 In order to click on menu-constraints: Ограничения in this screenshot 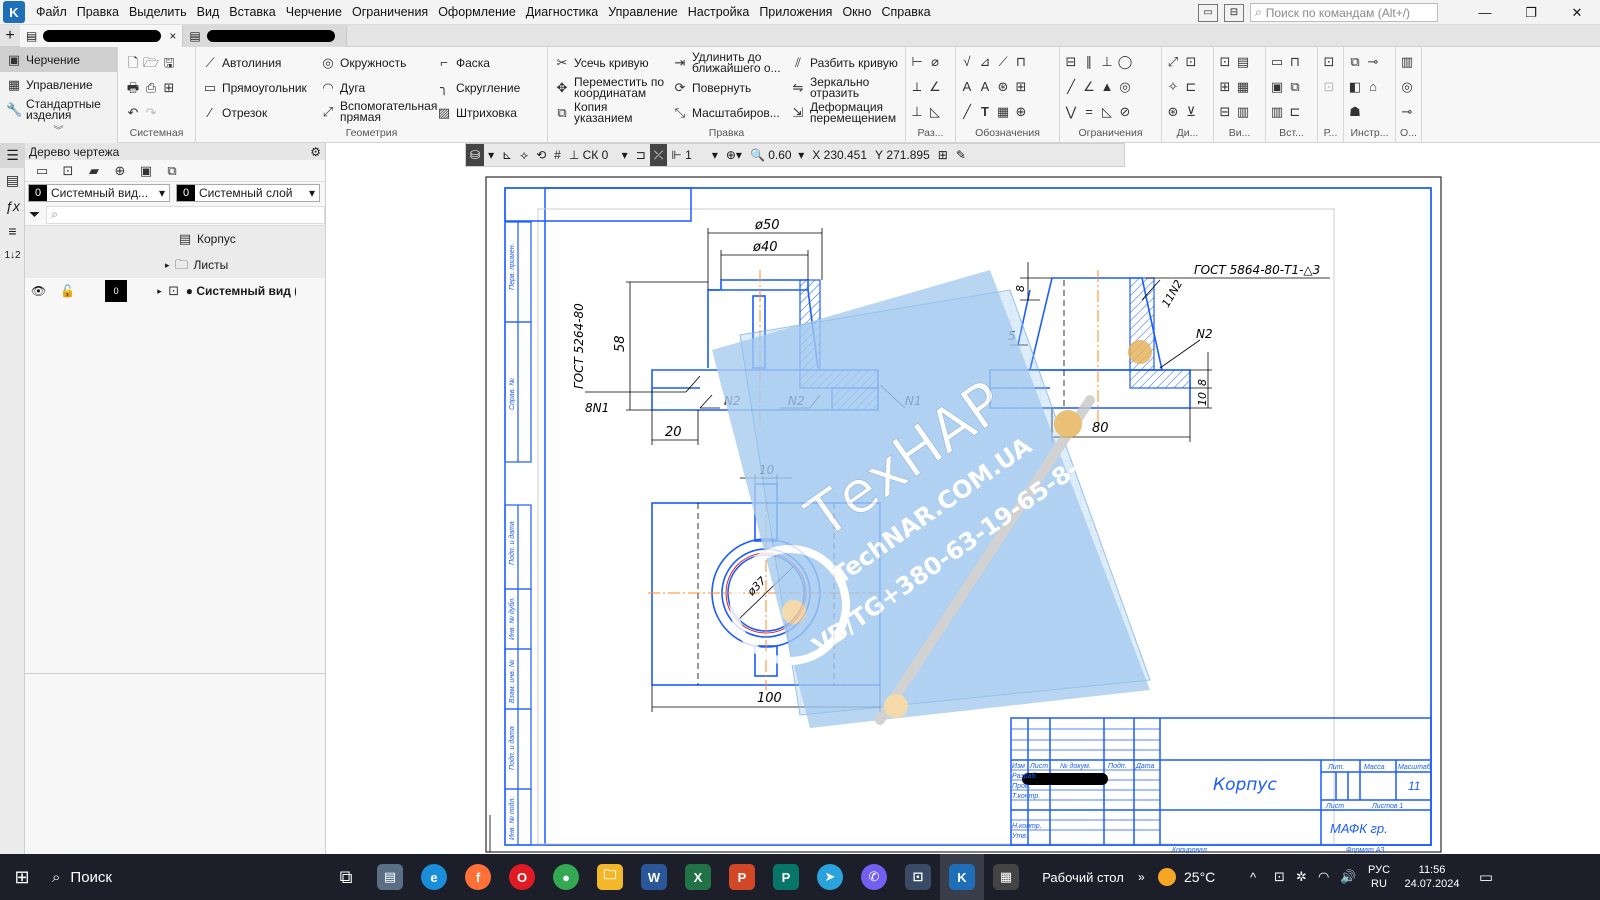, I will do `click(390, 12)`.